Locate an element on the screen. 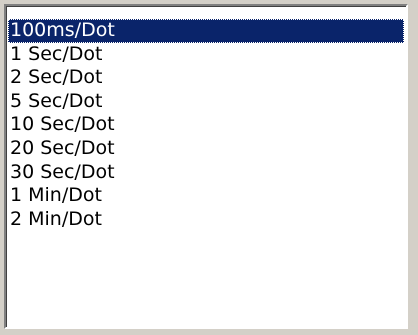 The image size is (418, 335). list-item-5-sec-per-dot: 5 Sec/Dot is located at coordinates (206, 102).